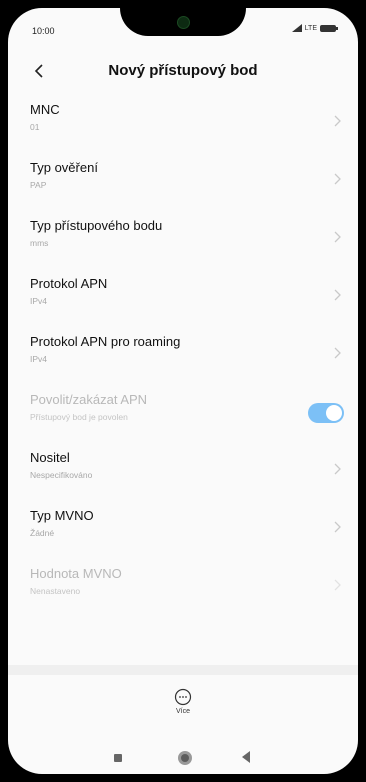 The image size is (366, 782). What do you see at coordinates (183, 469) in the screenshot?
I see `setting-row-bearer: Nositel Nespecifikováno` at bounding box center [183, 469].